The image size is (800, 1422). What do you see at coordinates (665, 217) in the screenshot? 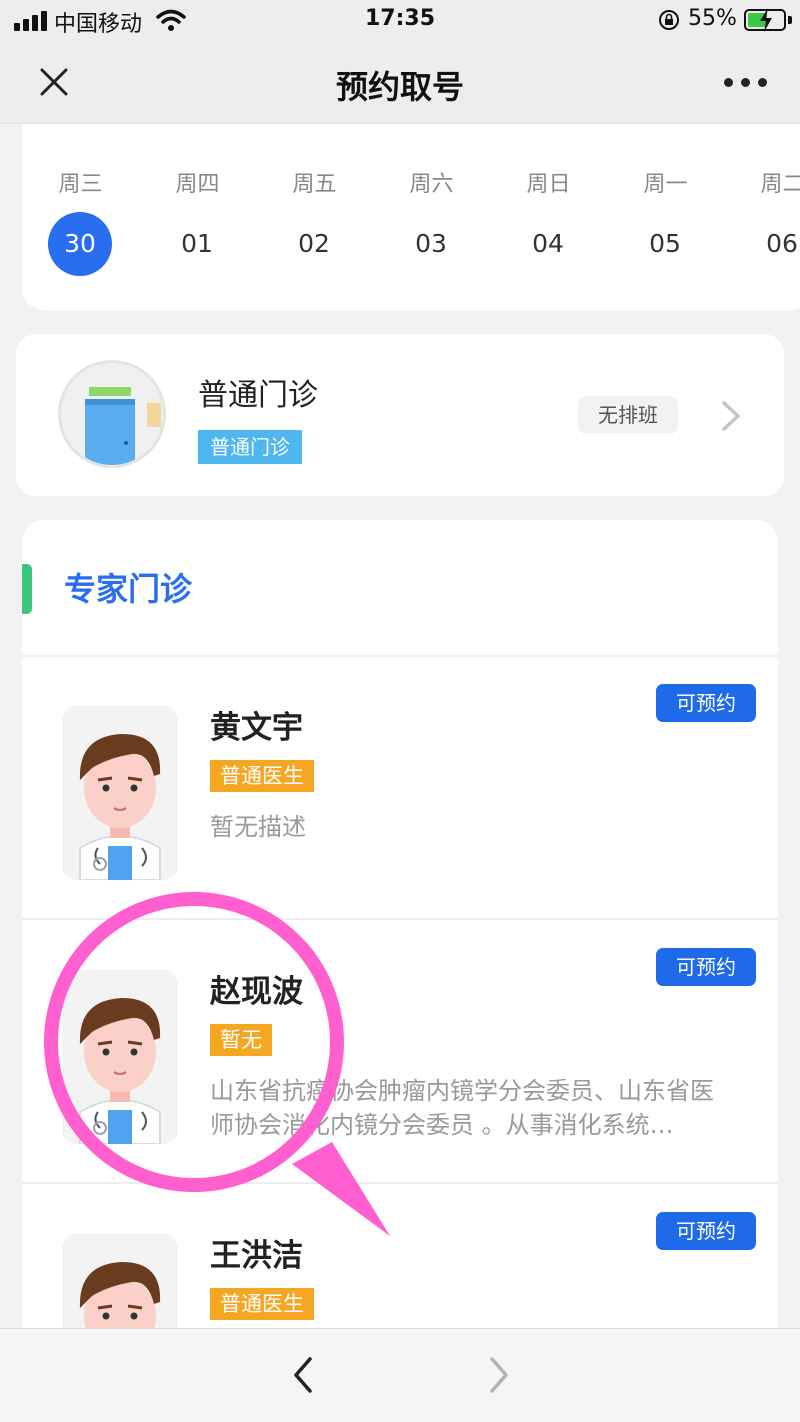
I see `date-item: 周一 05` at bounding box center [665, 217].